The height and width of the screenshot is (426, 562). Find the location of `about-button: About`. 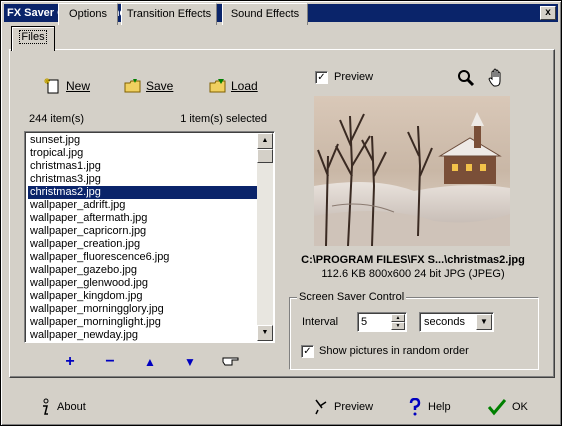

about-button: About is located at coordinates (62, 407).